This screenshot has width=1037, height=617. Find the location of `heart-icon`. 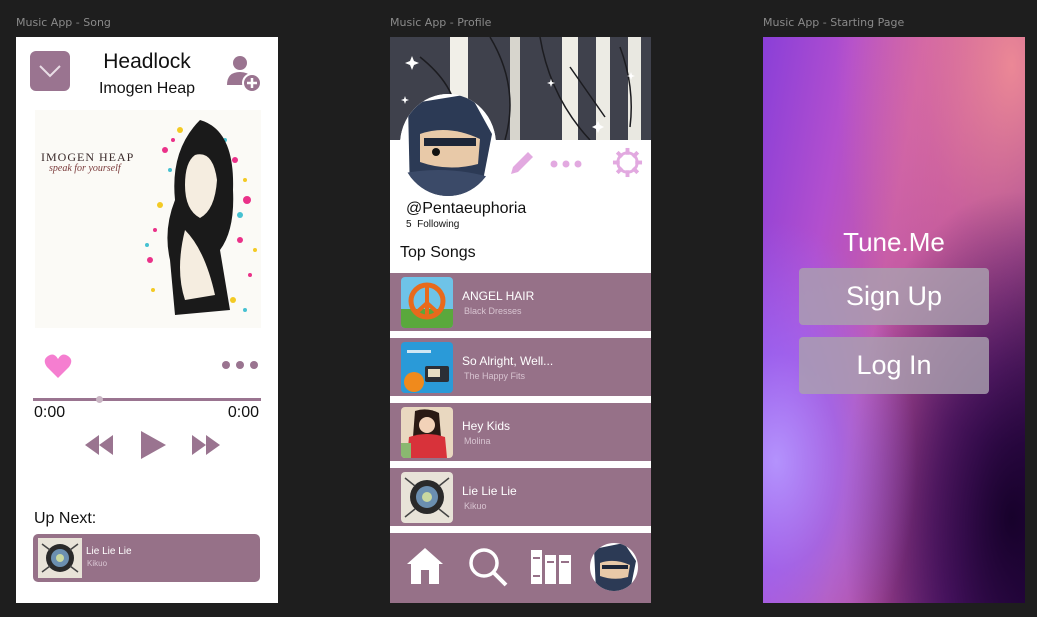

heart-icon is located at coordinates (58, 366).